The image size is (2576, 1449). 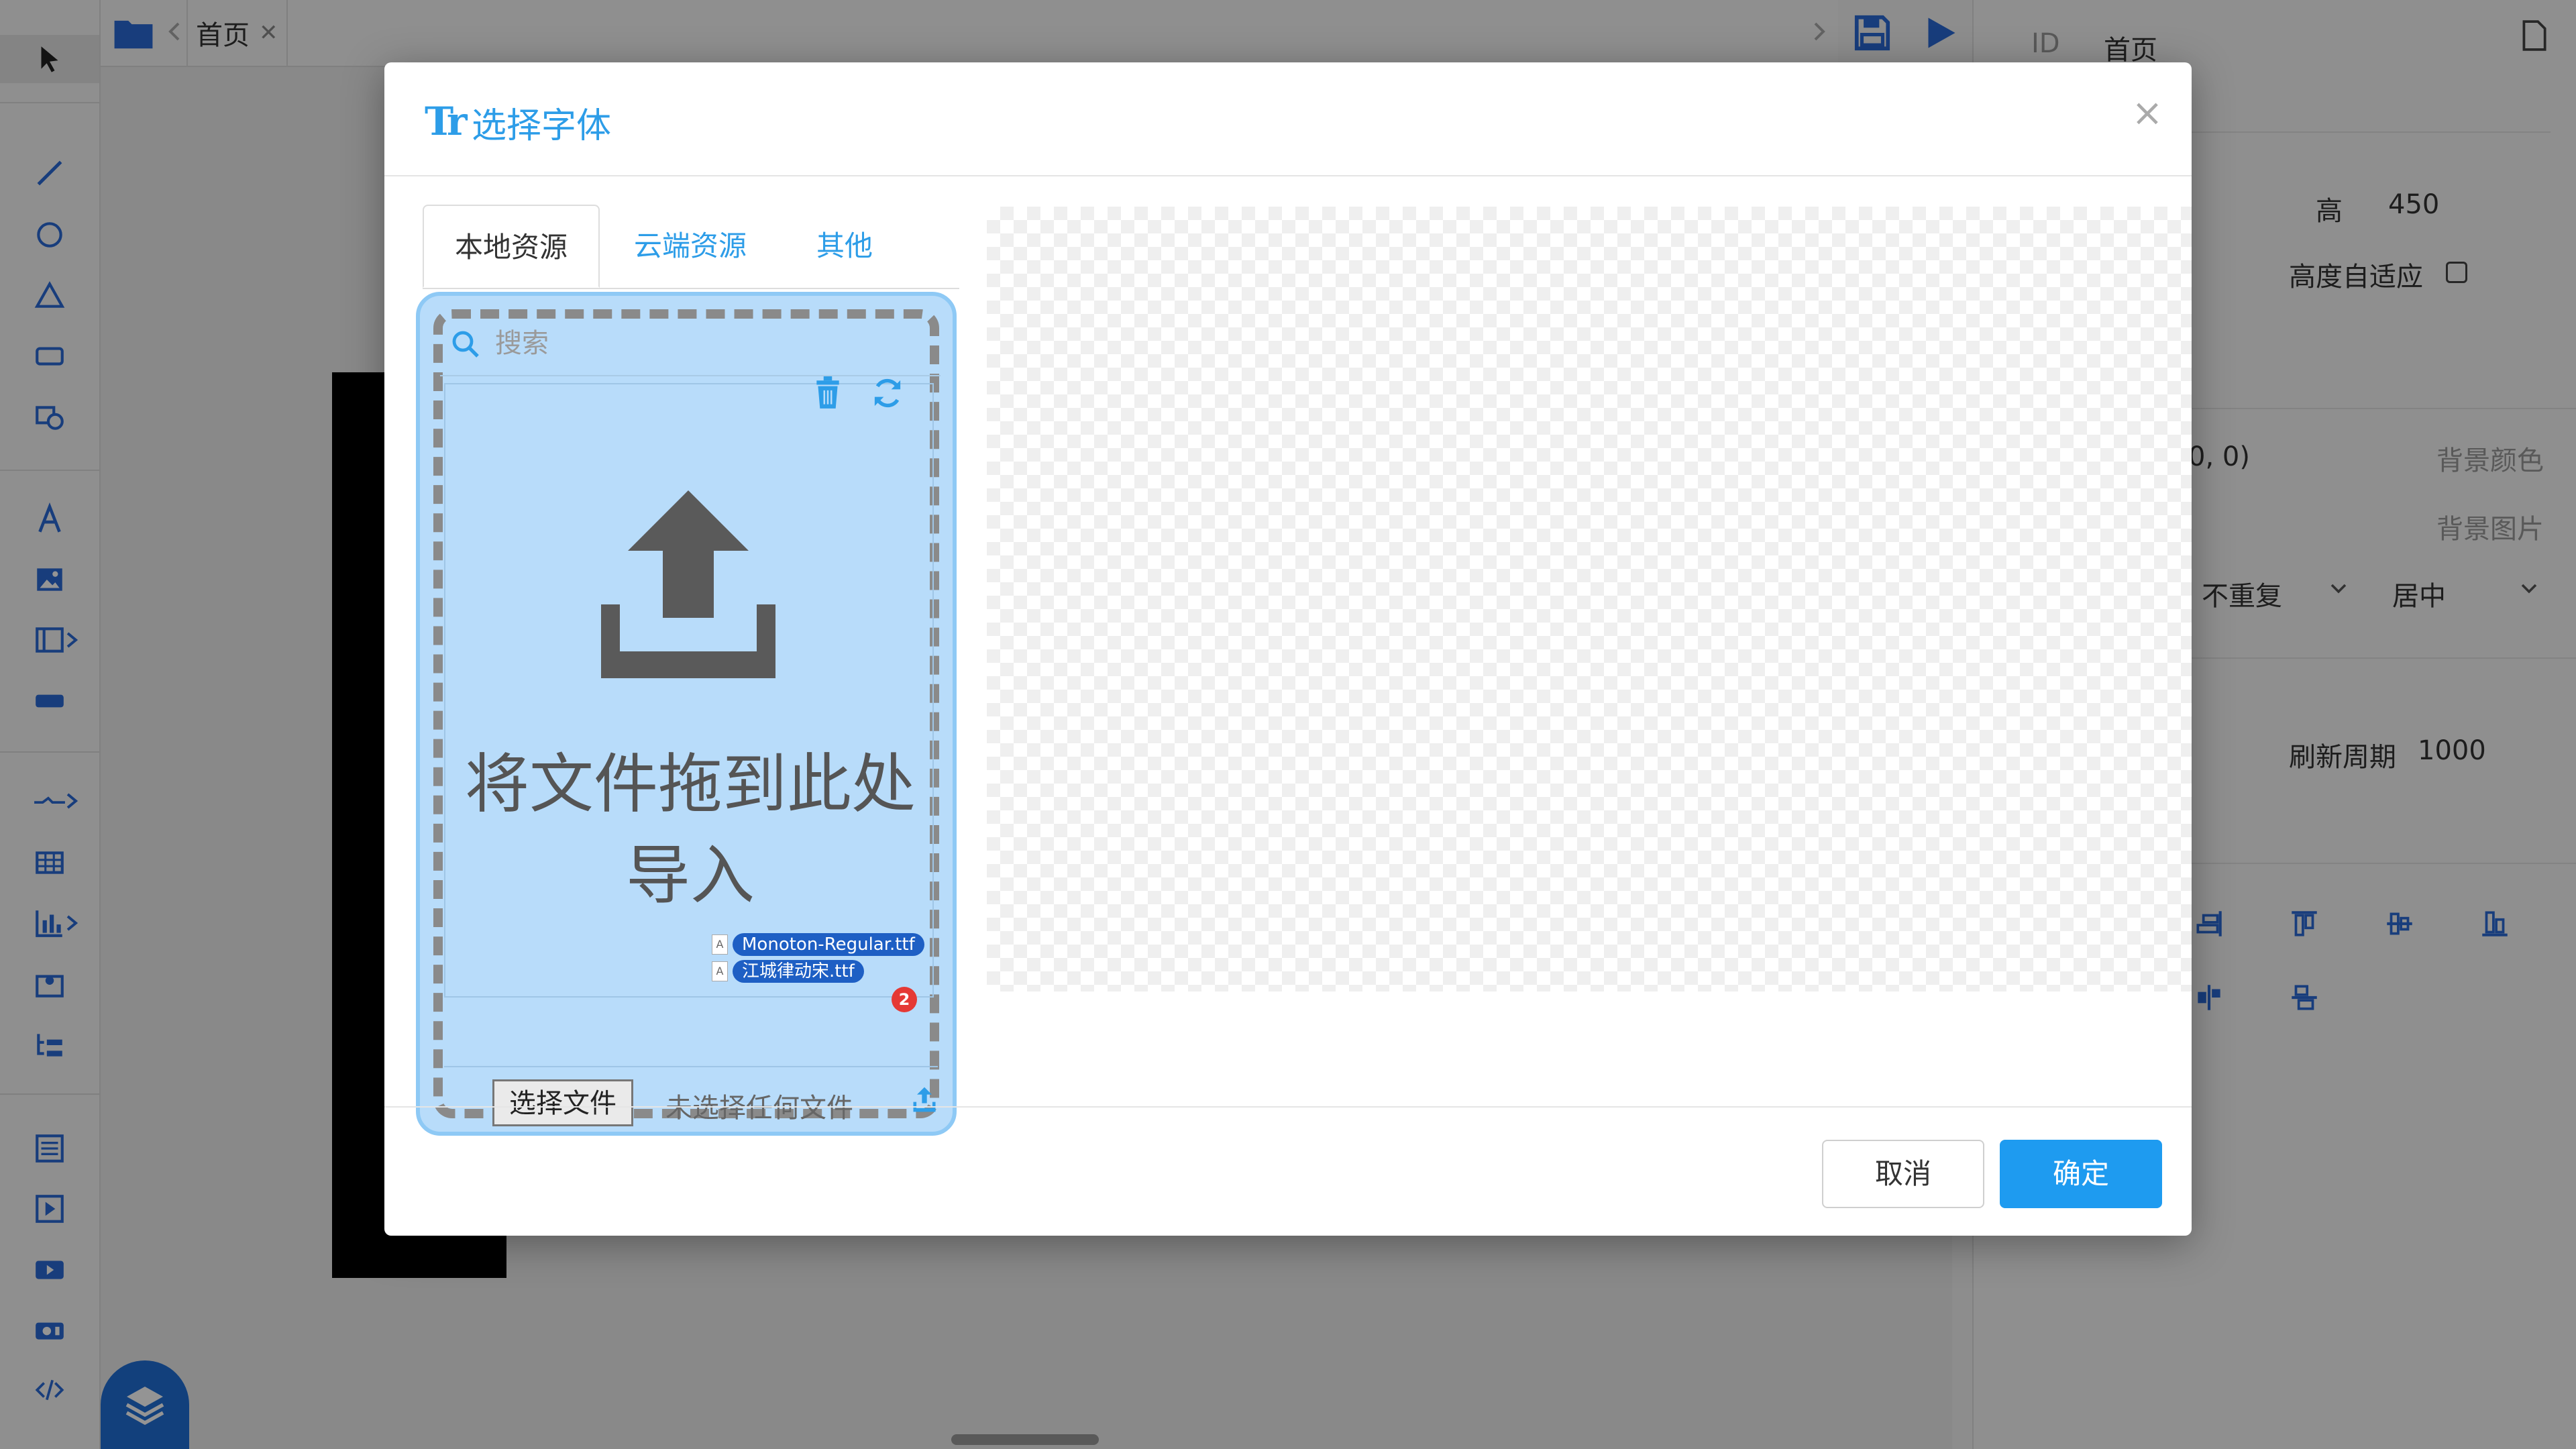 What do you see at coordinates (828, 393) in the screenshot?
I see `trash-icon` at bounding box center [828, 393].